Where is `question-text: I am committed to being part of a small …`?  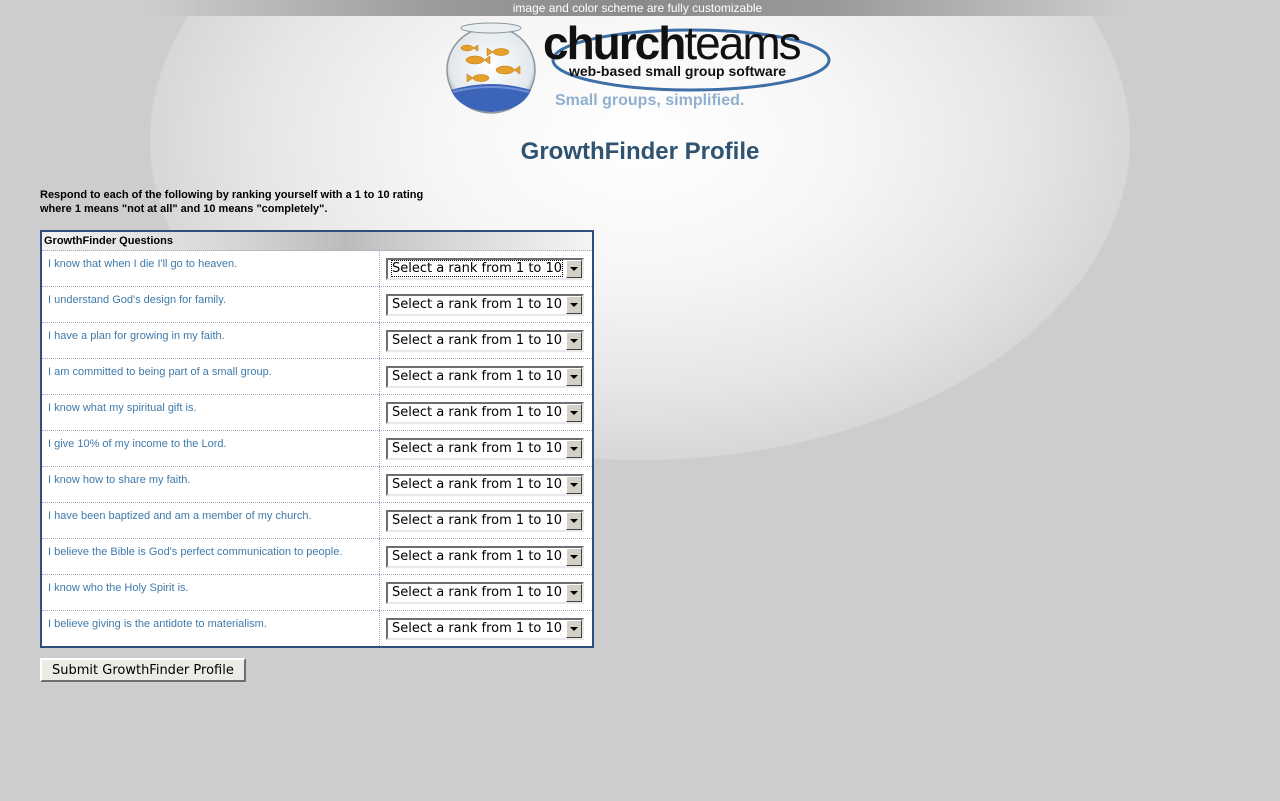
question-text: I am committed to being part of a small … is located at coordinates (211, 376).